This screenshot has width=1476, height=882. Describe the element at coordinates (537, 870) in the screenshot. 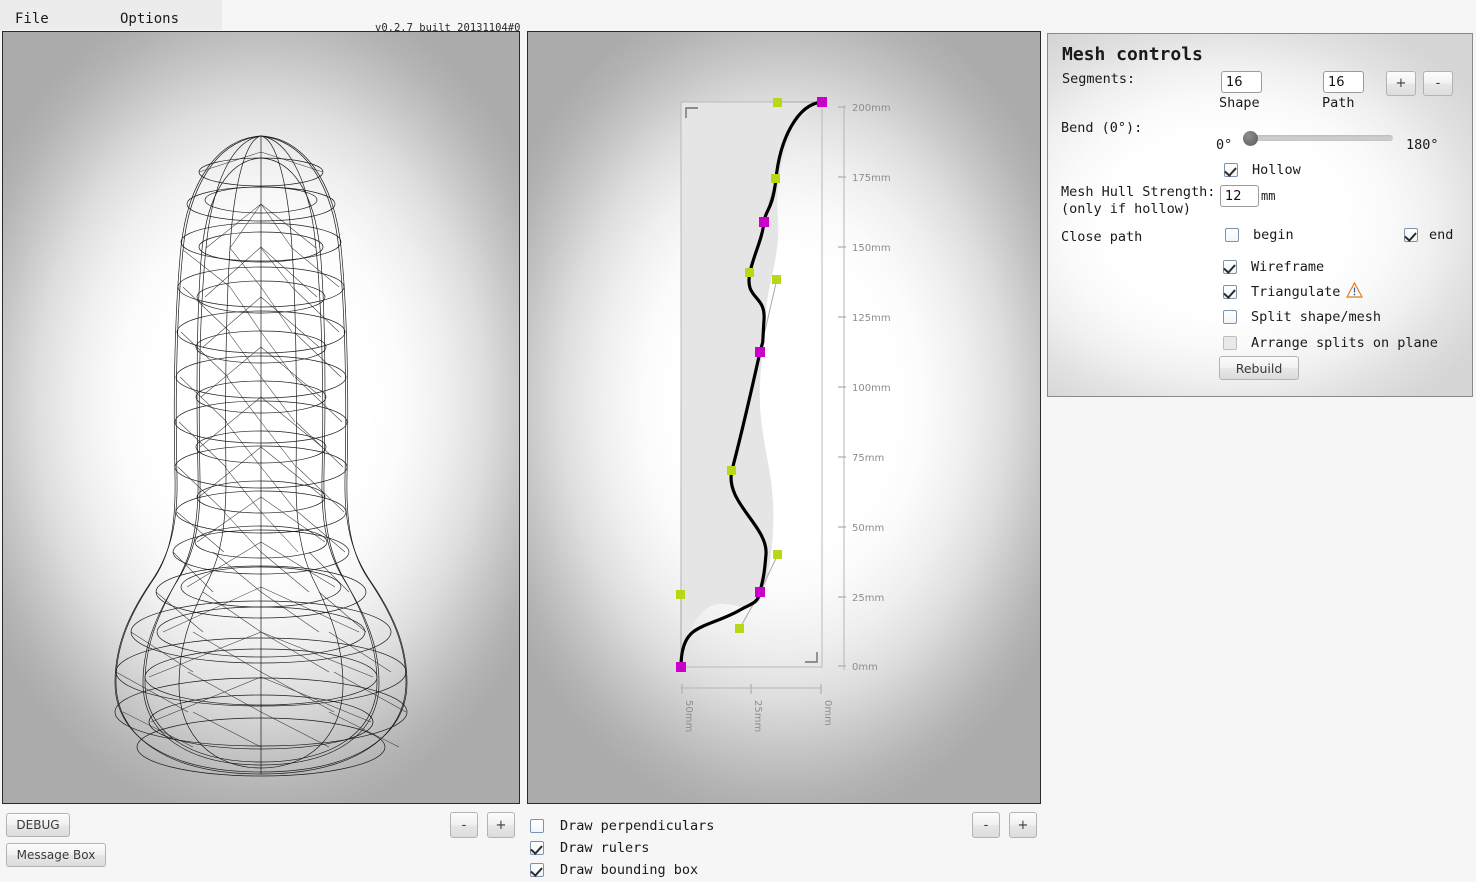

I see `draw-bounding-box-checkbox` at that location.